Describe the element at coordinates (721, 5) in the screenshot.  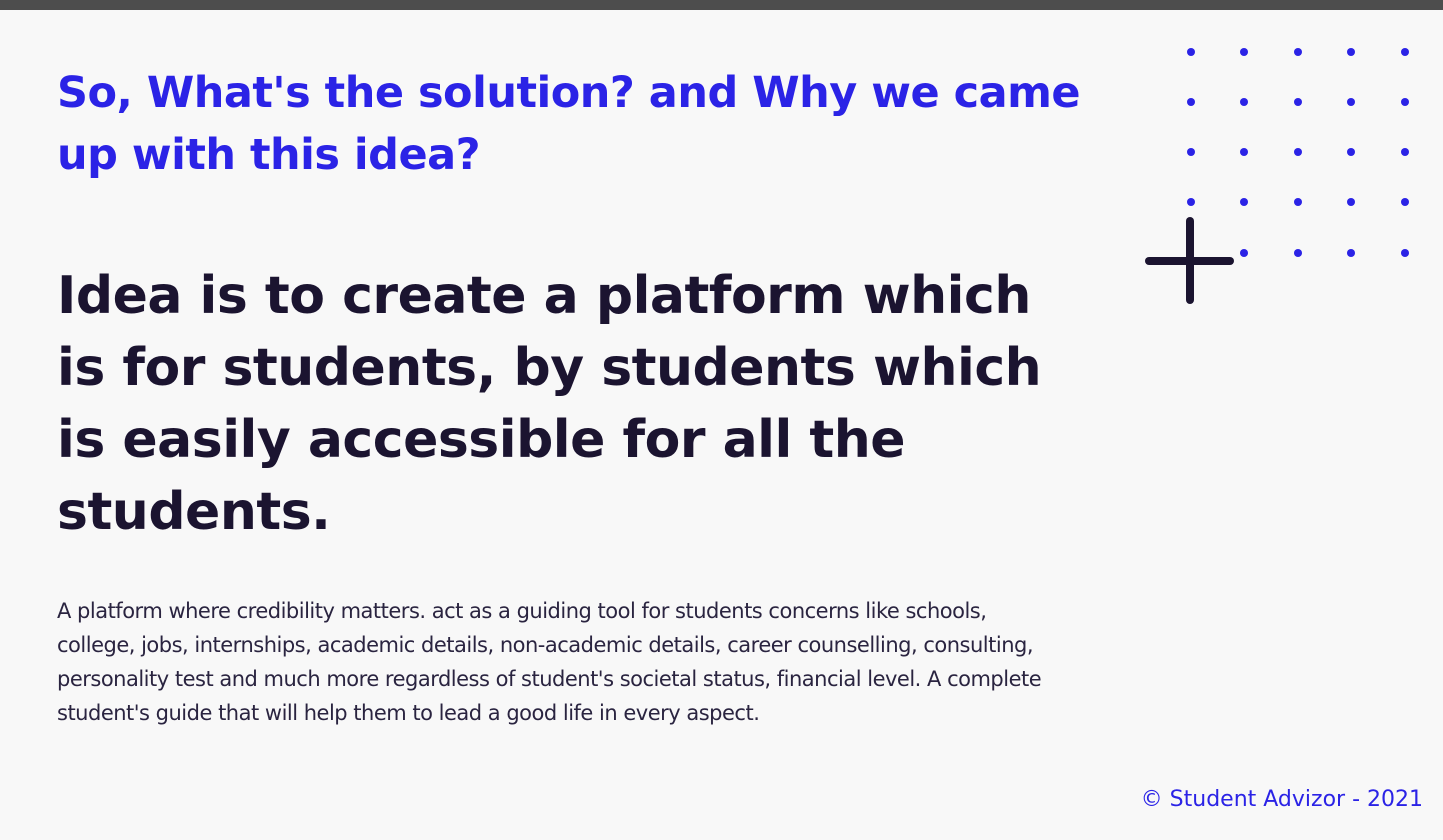
I see `window-top-bar` at that location.